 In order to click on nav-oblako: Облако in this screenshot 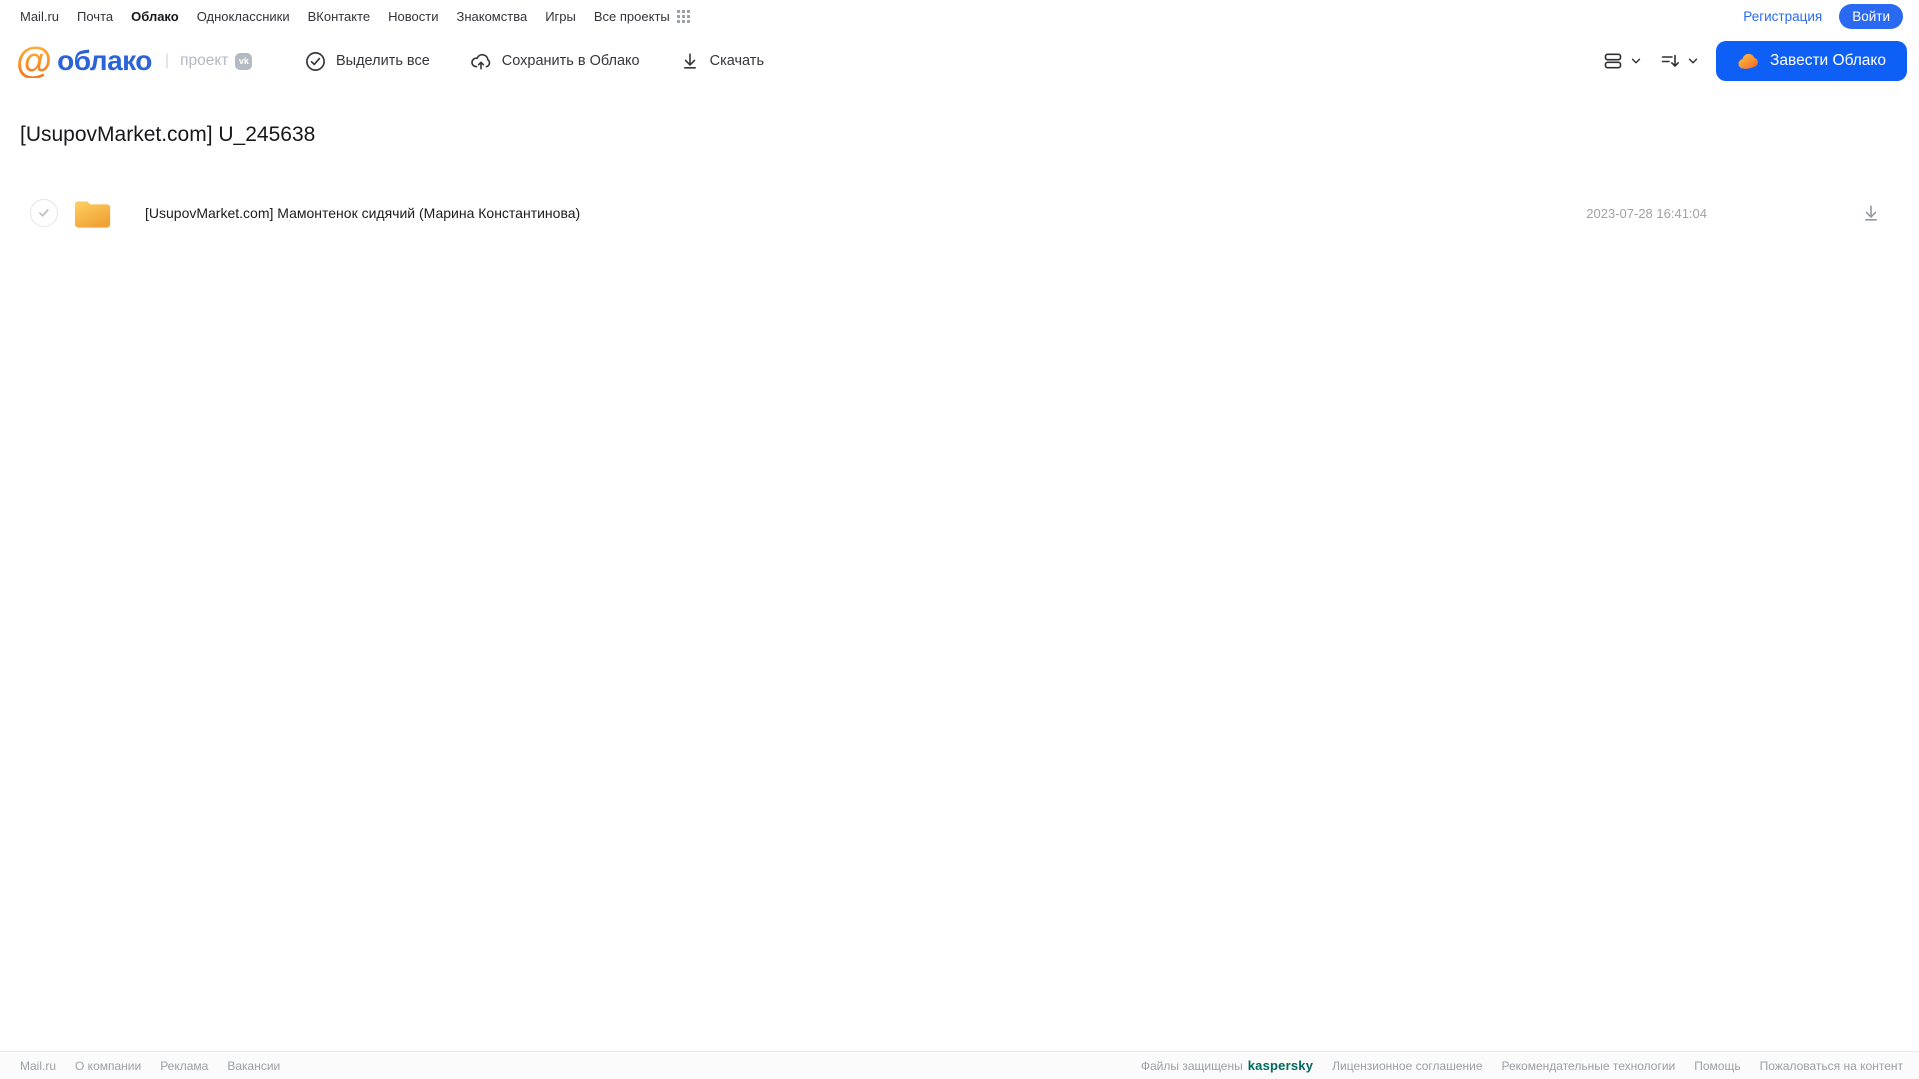, I will do `click(155, 16)`.